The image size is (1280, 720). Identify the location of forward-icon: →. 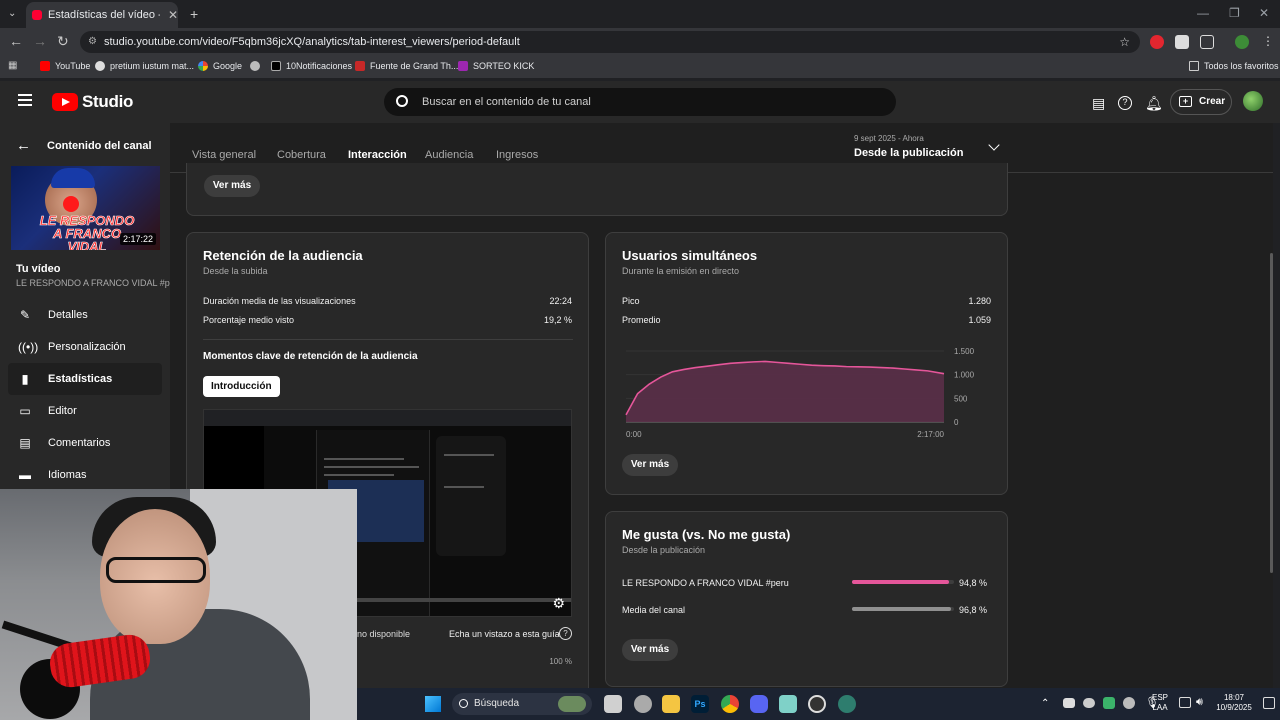
(40, 41).